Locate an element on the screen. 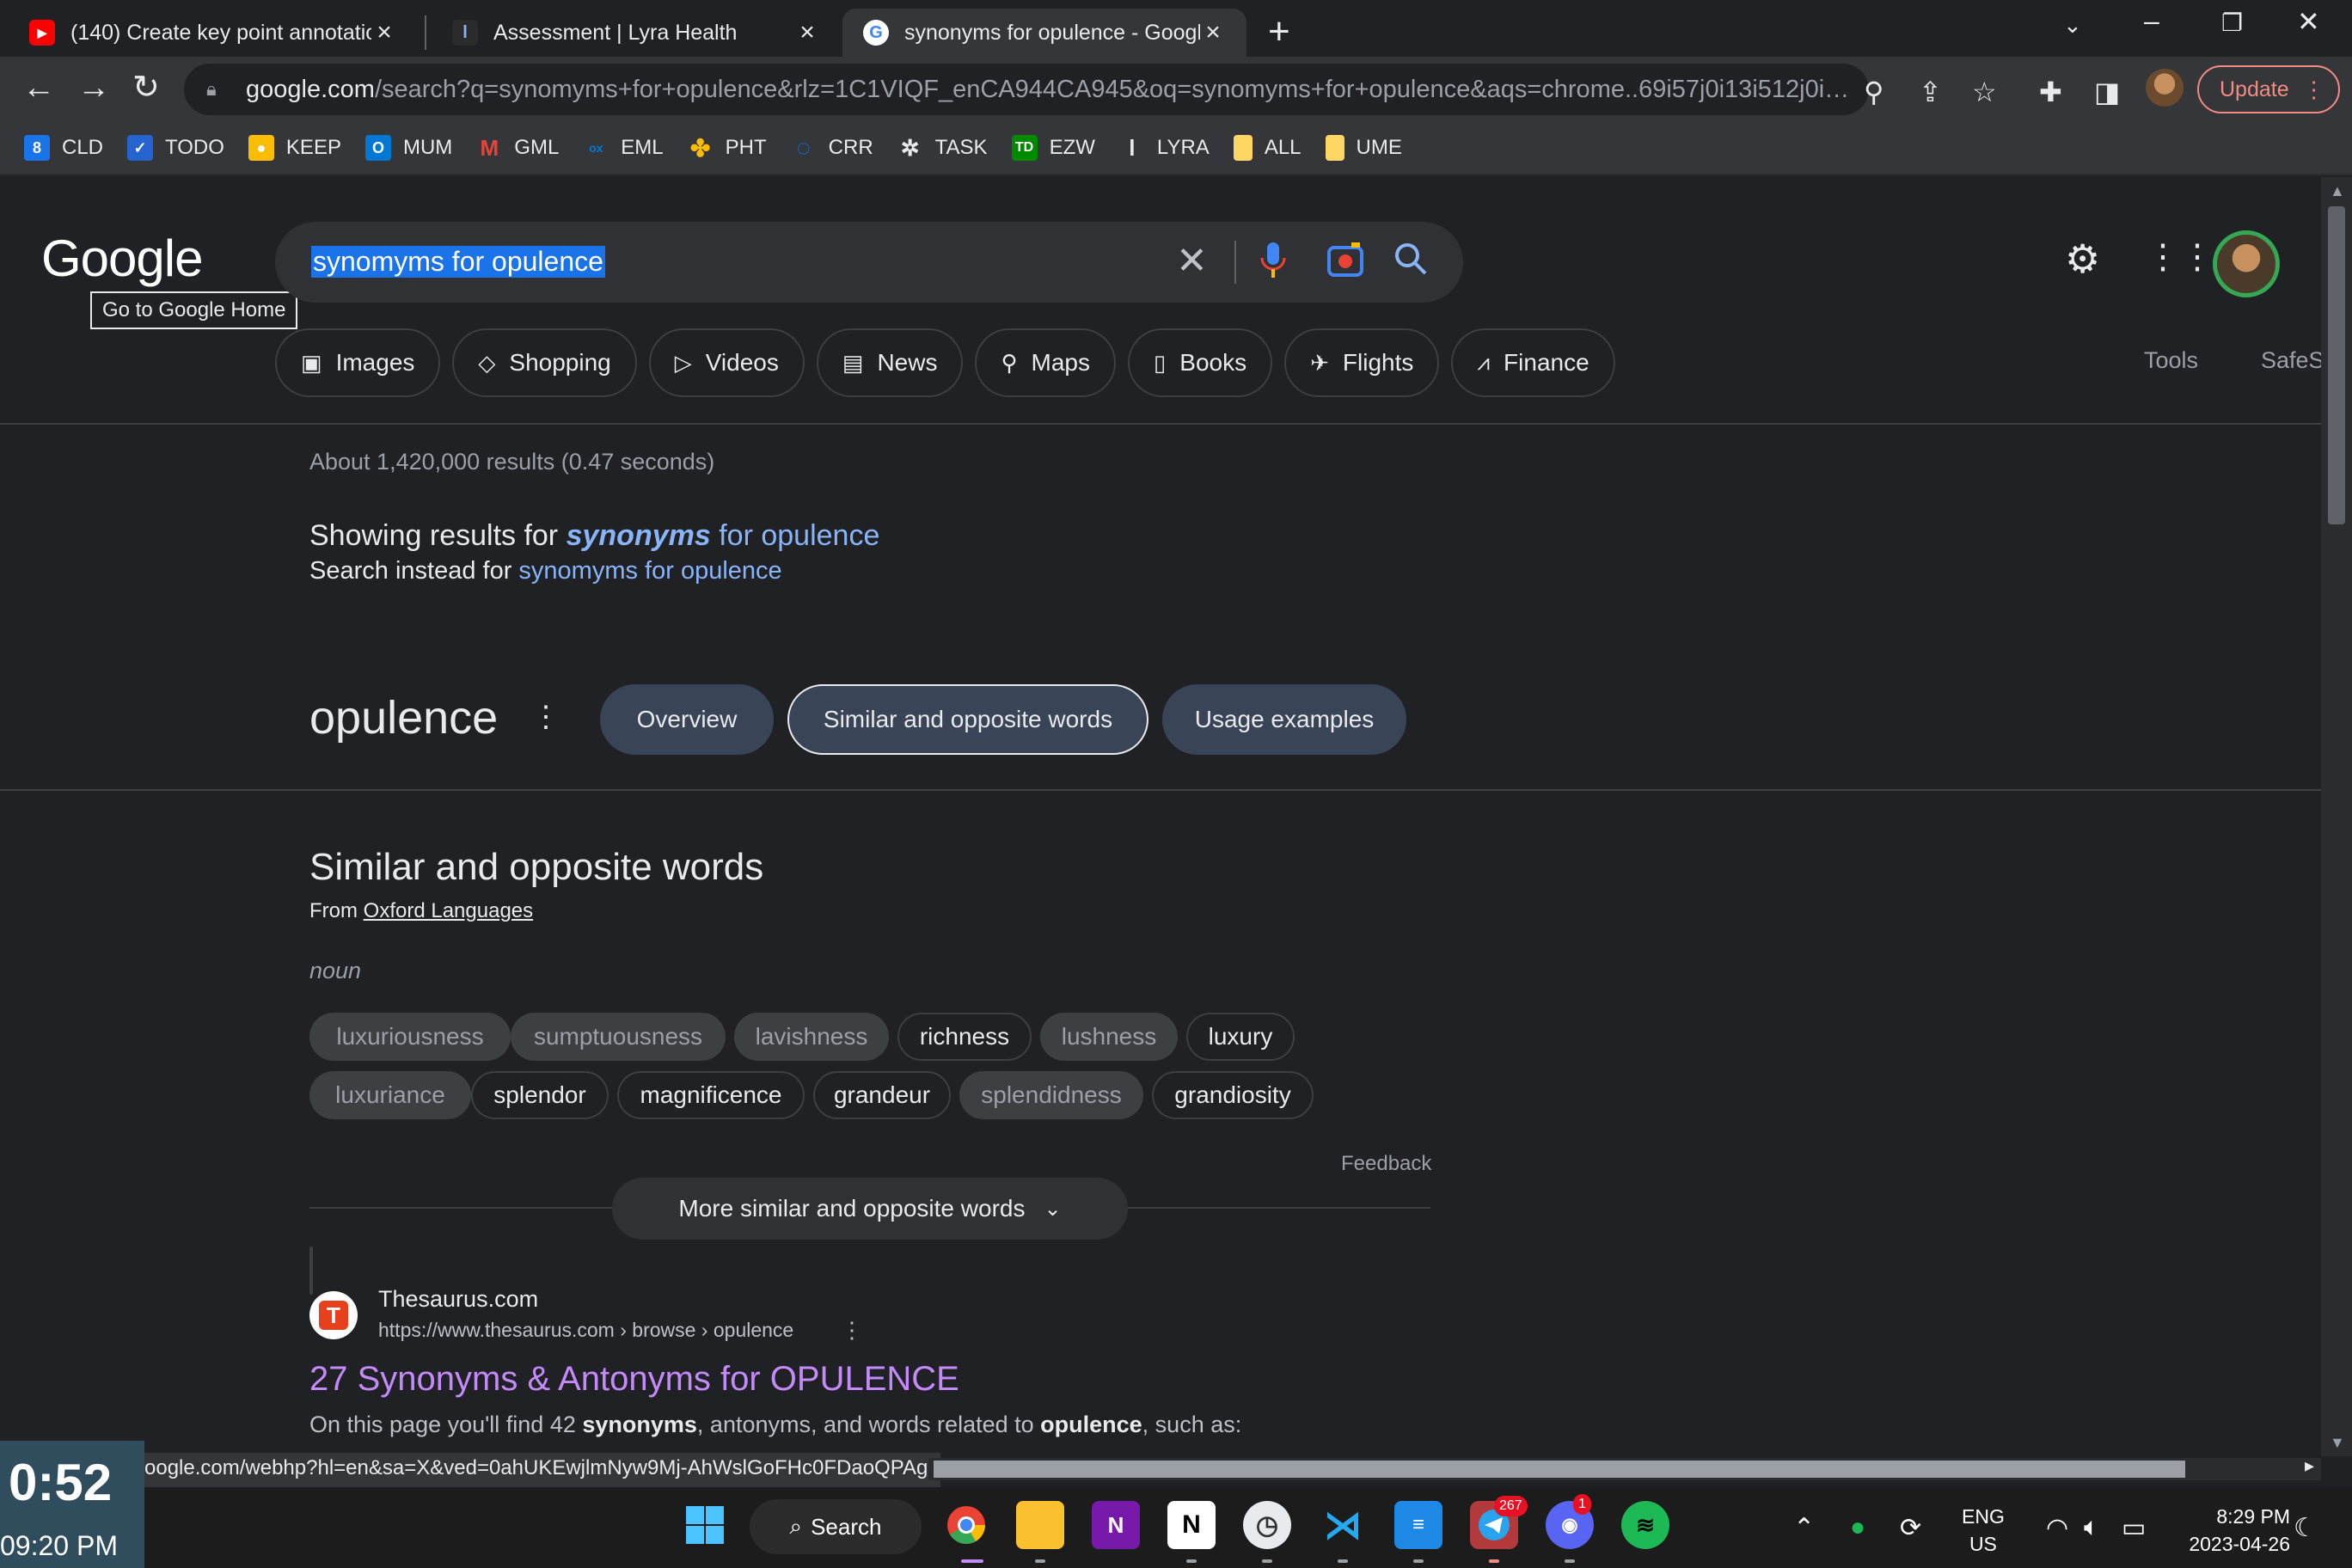 This screenshot has width=2352, height=1568. camera-lens-icon is located at coordinates (1345, 265).